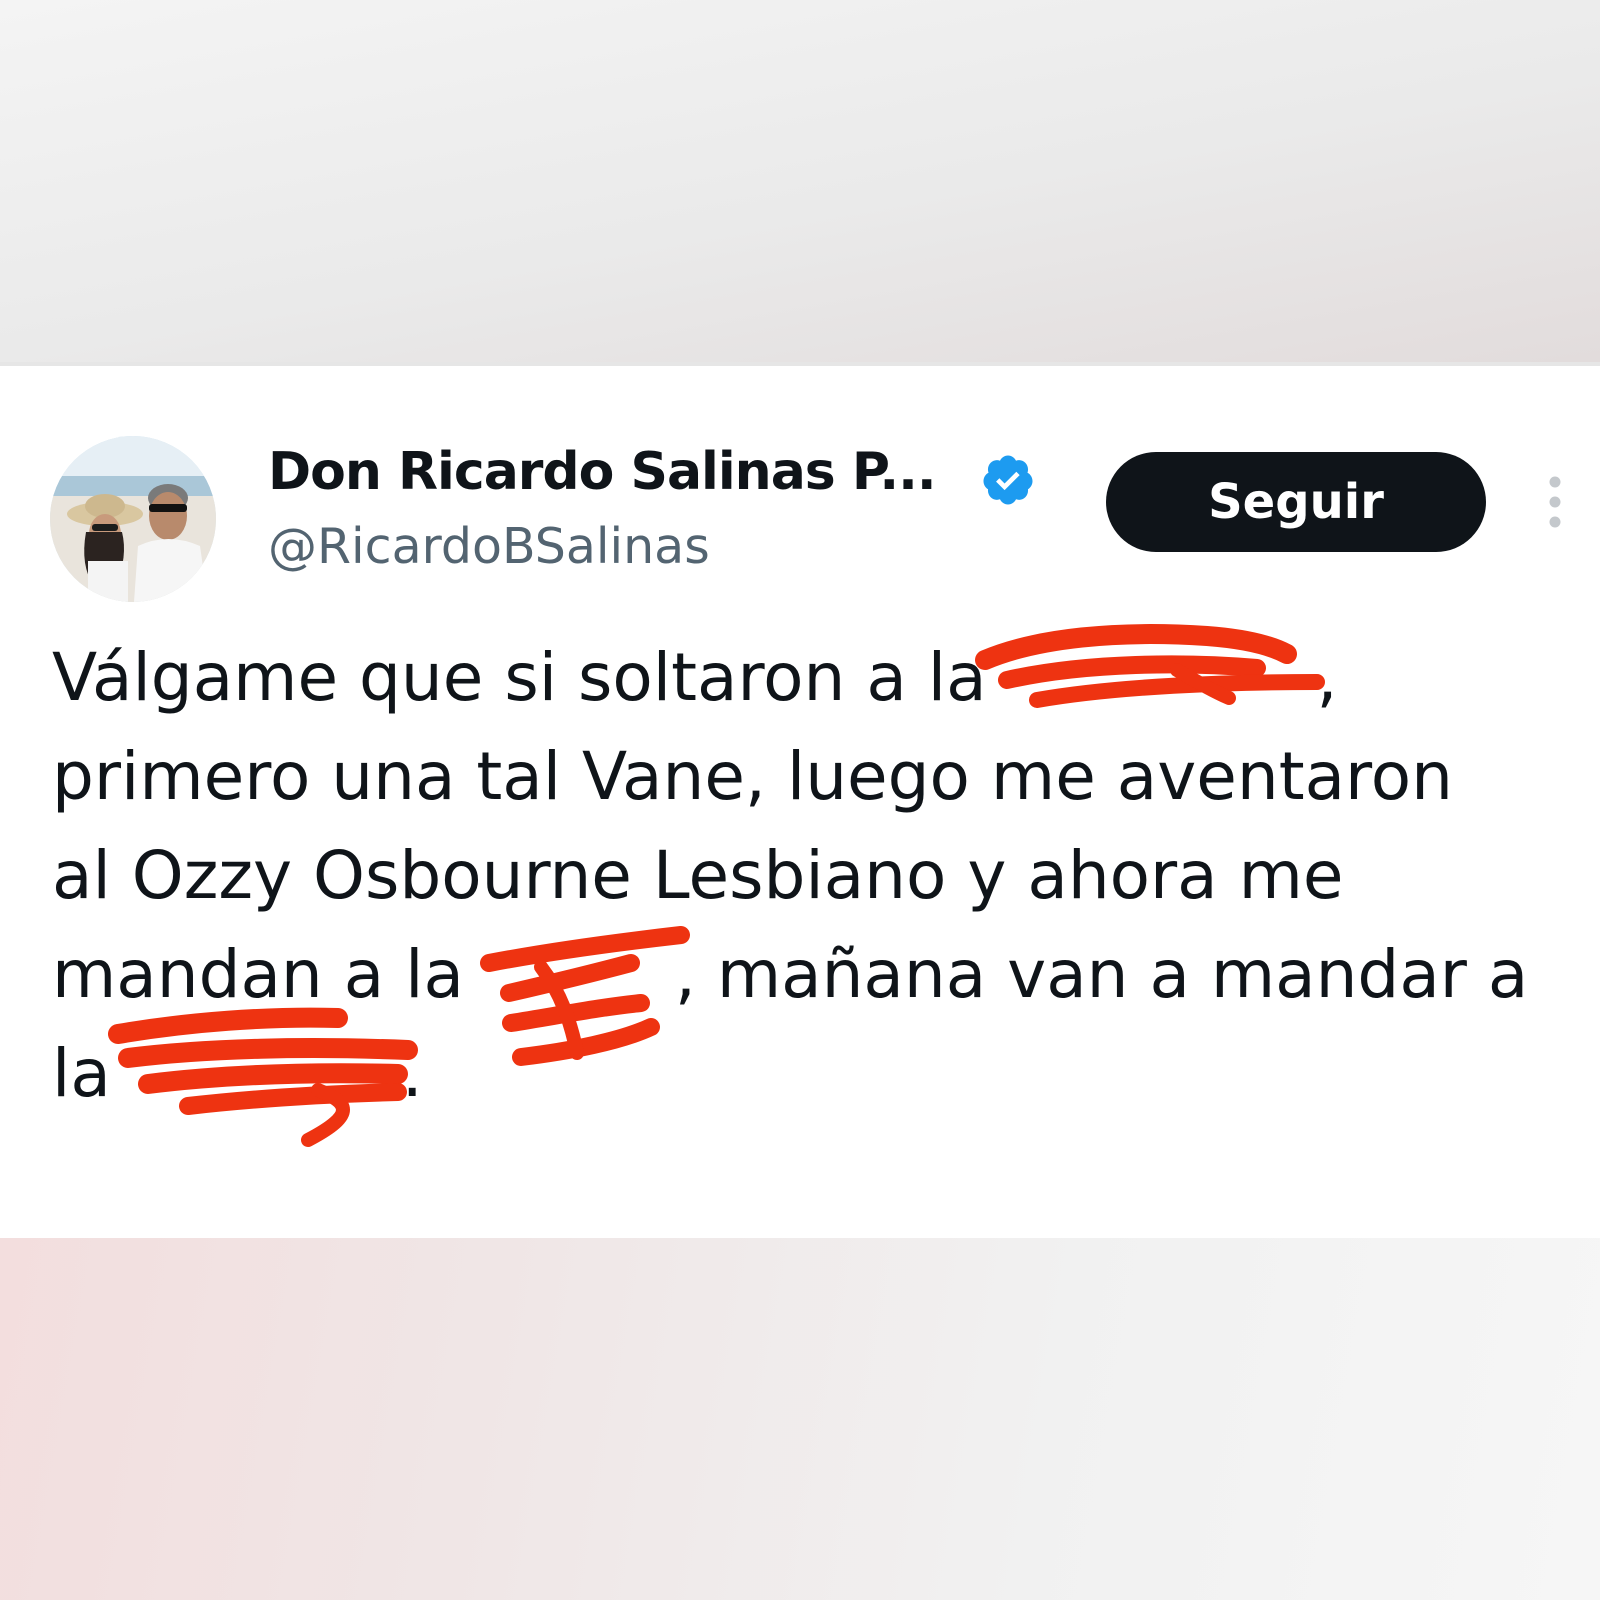 The image size is (1600, 1600). I want to click on follow-button: Seguir, so click(1296, 502).